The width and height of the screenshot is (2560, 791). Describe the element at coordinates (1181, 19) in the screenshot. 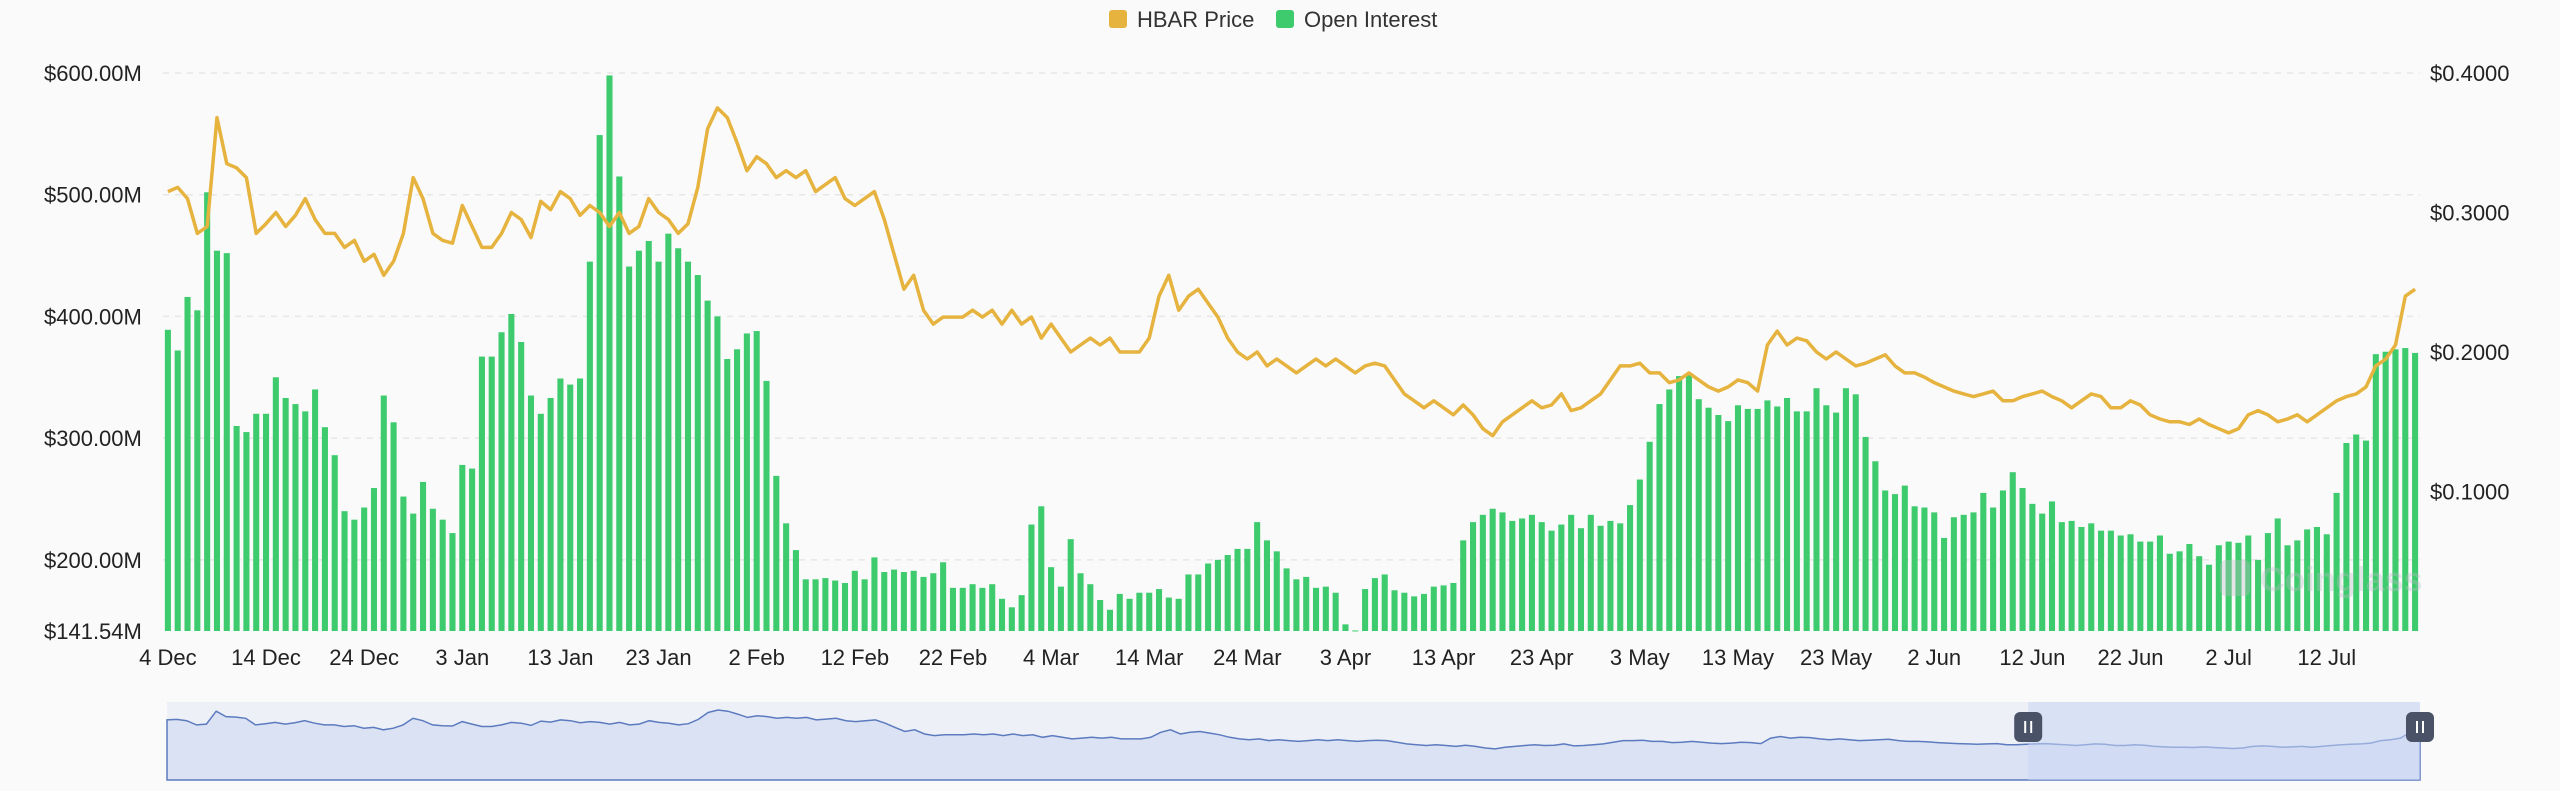

I see `legend-item-hbar-price: HBAR Price` at that location.